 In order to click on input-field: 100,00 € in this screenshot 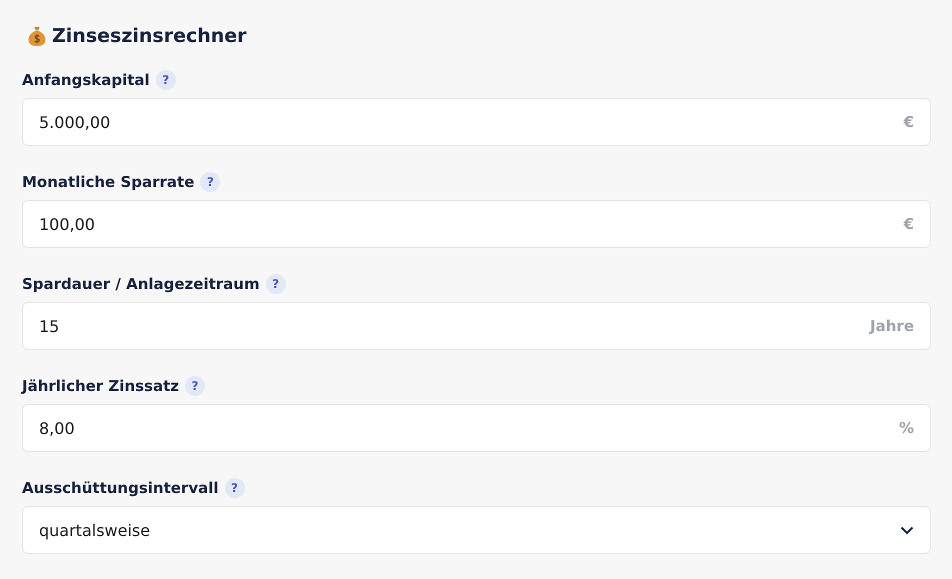, I will do `click(476, 224)`.